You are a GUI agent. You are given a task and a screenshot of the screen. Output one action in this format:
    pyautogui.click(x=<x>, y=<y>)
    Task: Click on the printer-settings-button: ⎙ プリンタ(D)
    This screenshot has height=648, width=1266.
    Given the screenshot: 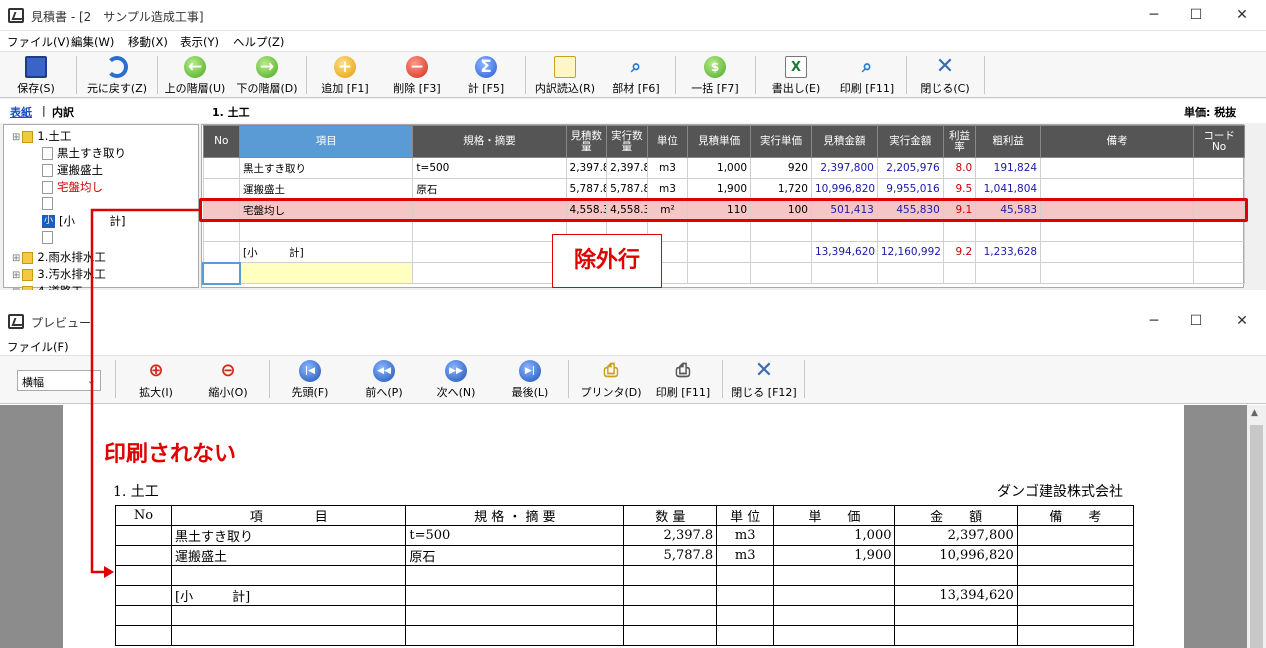 What is the action you would take?
    pyautogui.click(x=611, y=379)
    